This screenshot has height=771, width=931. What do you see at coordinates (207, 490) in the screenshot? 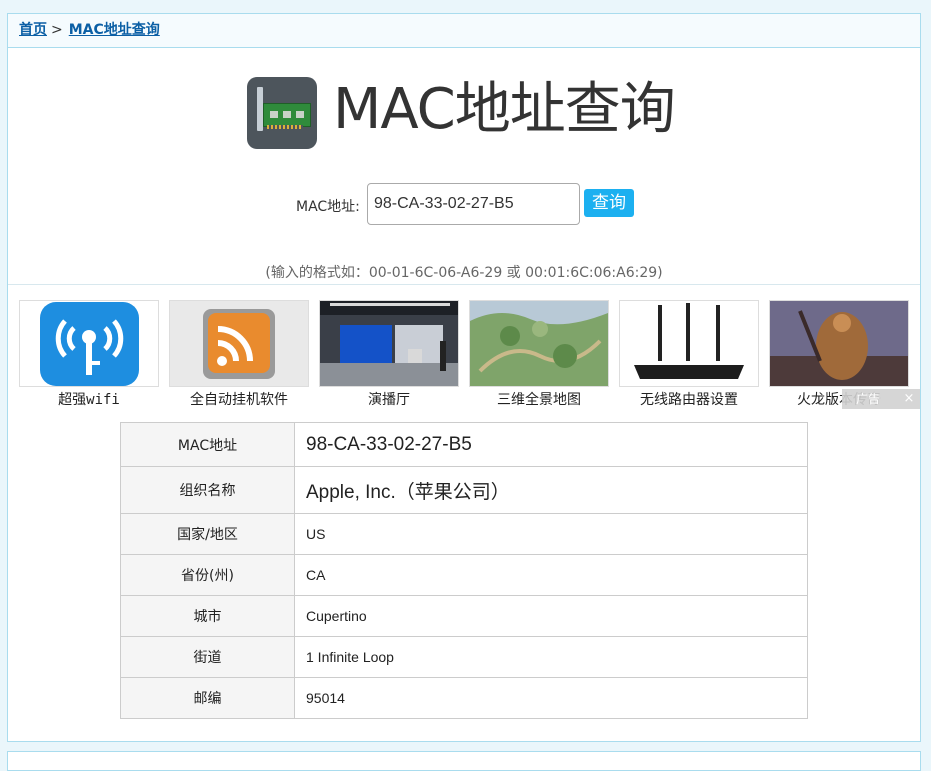
I see `row-key: 组织名称` at bounding box center [207, 490].